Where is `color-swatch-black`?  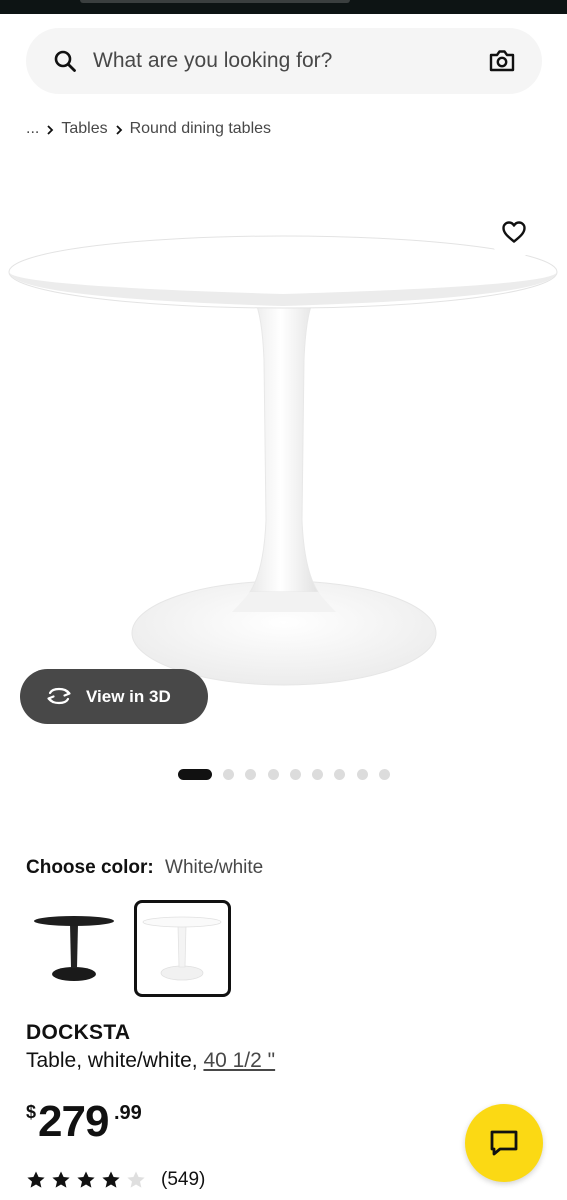 color-swatch-black is located at coordinates (74, 948).